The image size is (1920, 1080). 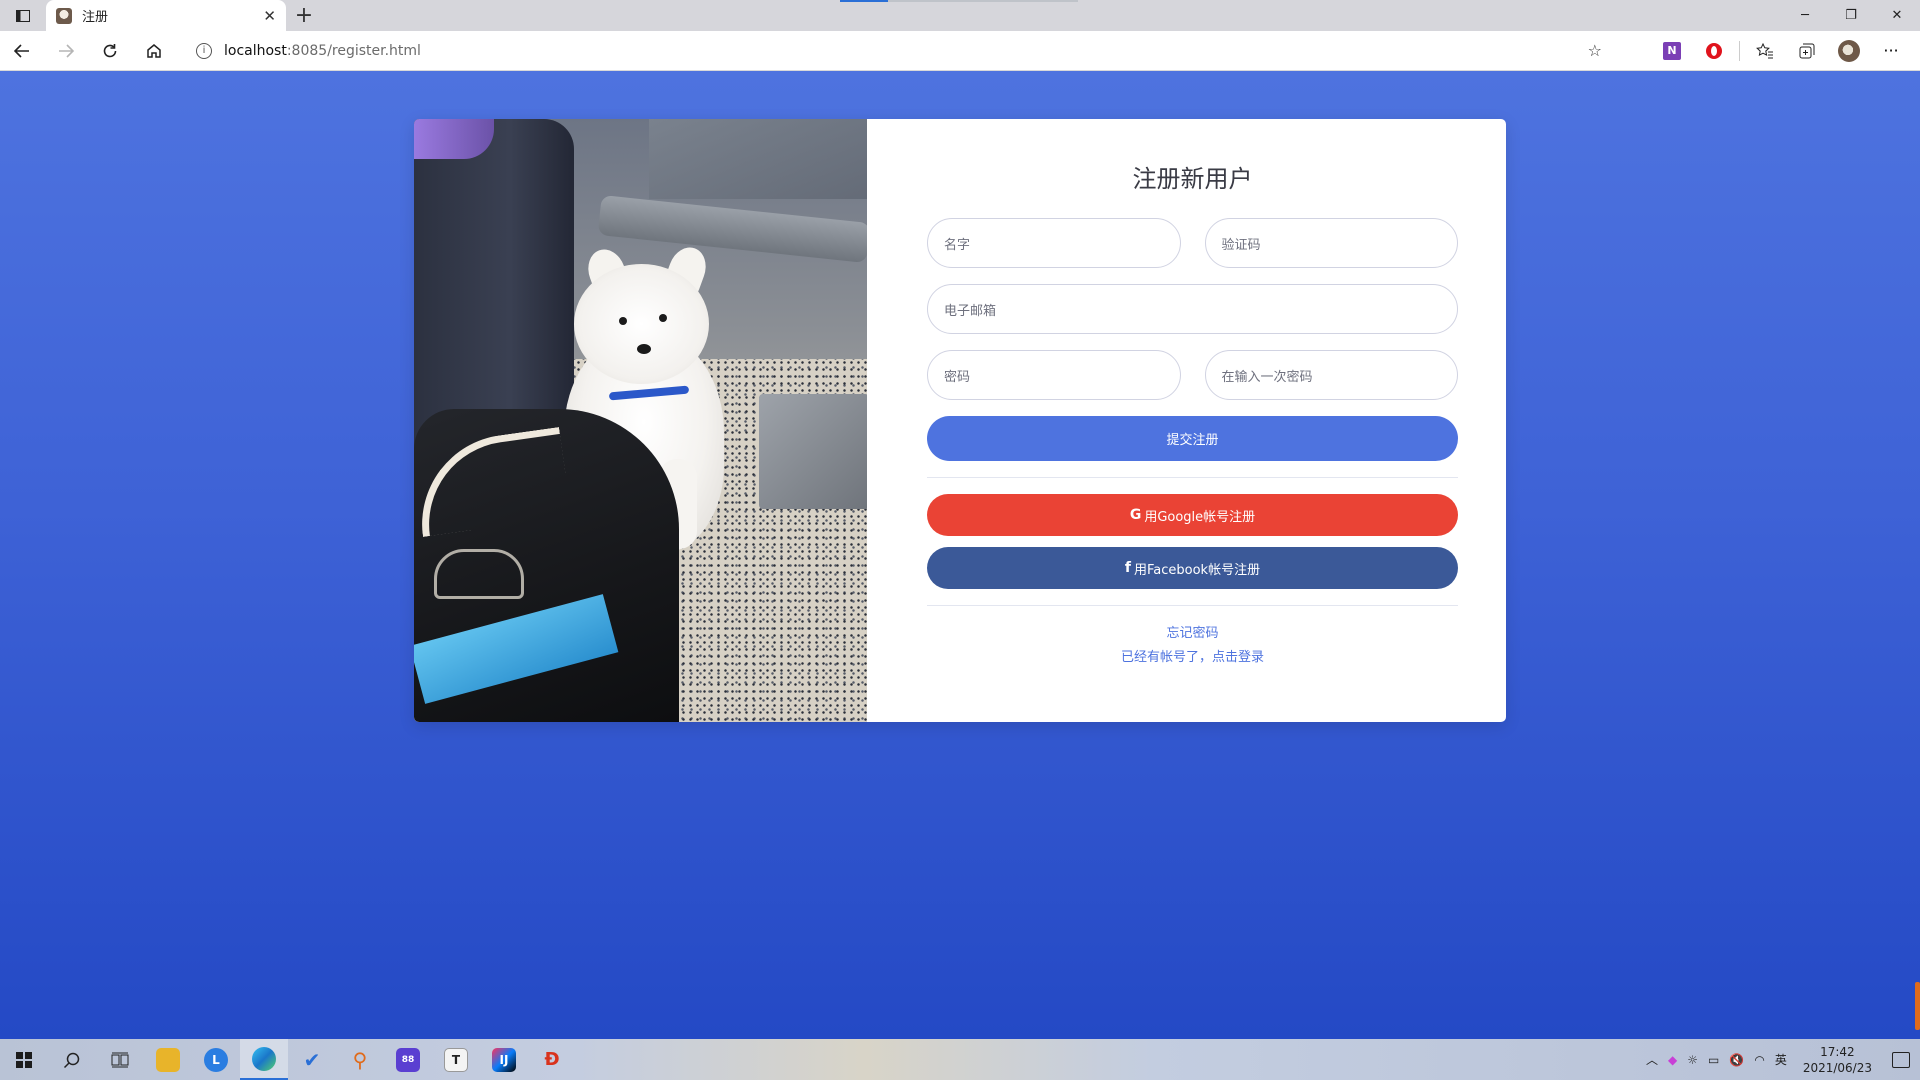 I want to click on tray-app-icon: ◆, so click(x=1672, y=1060).